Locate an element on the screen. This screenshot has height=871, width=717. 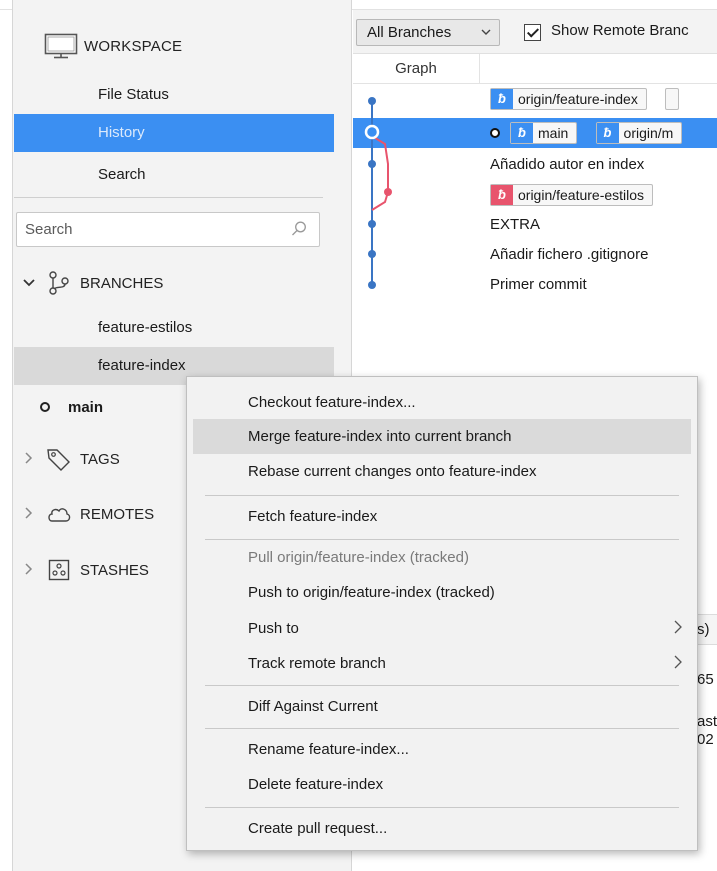
sidebar-search-input is located at coordinates (147, 229).